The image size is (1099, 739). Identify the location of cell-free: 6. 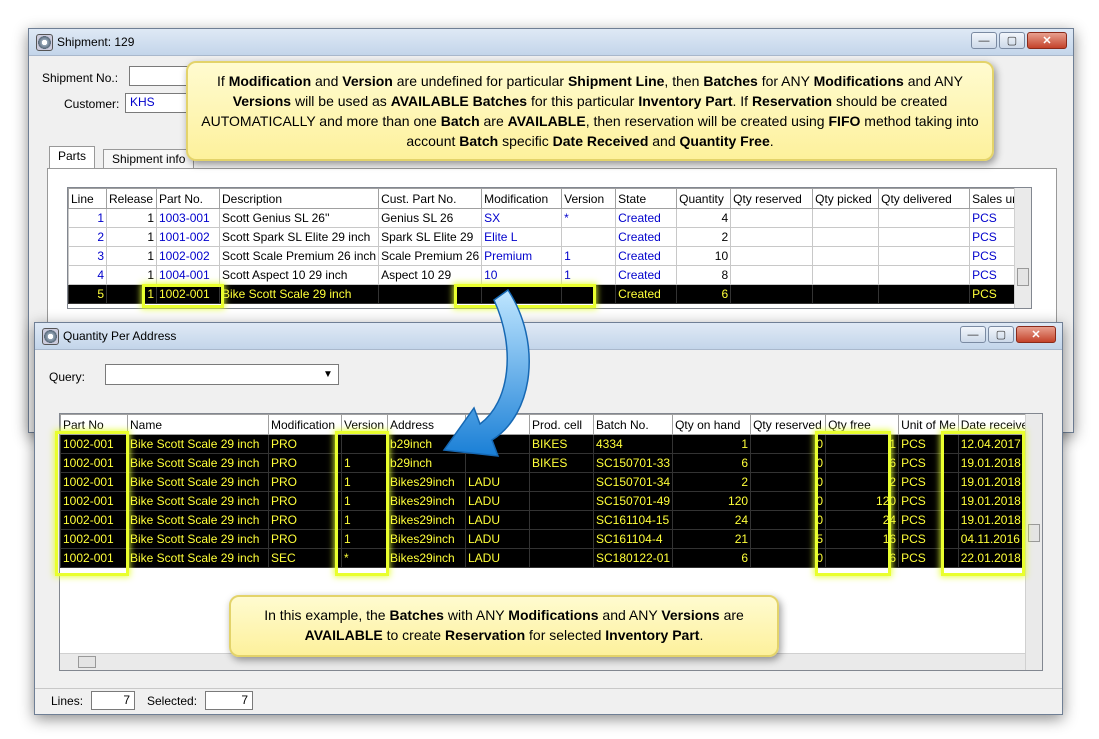
(862, 558).